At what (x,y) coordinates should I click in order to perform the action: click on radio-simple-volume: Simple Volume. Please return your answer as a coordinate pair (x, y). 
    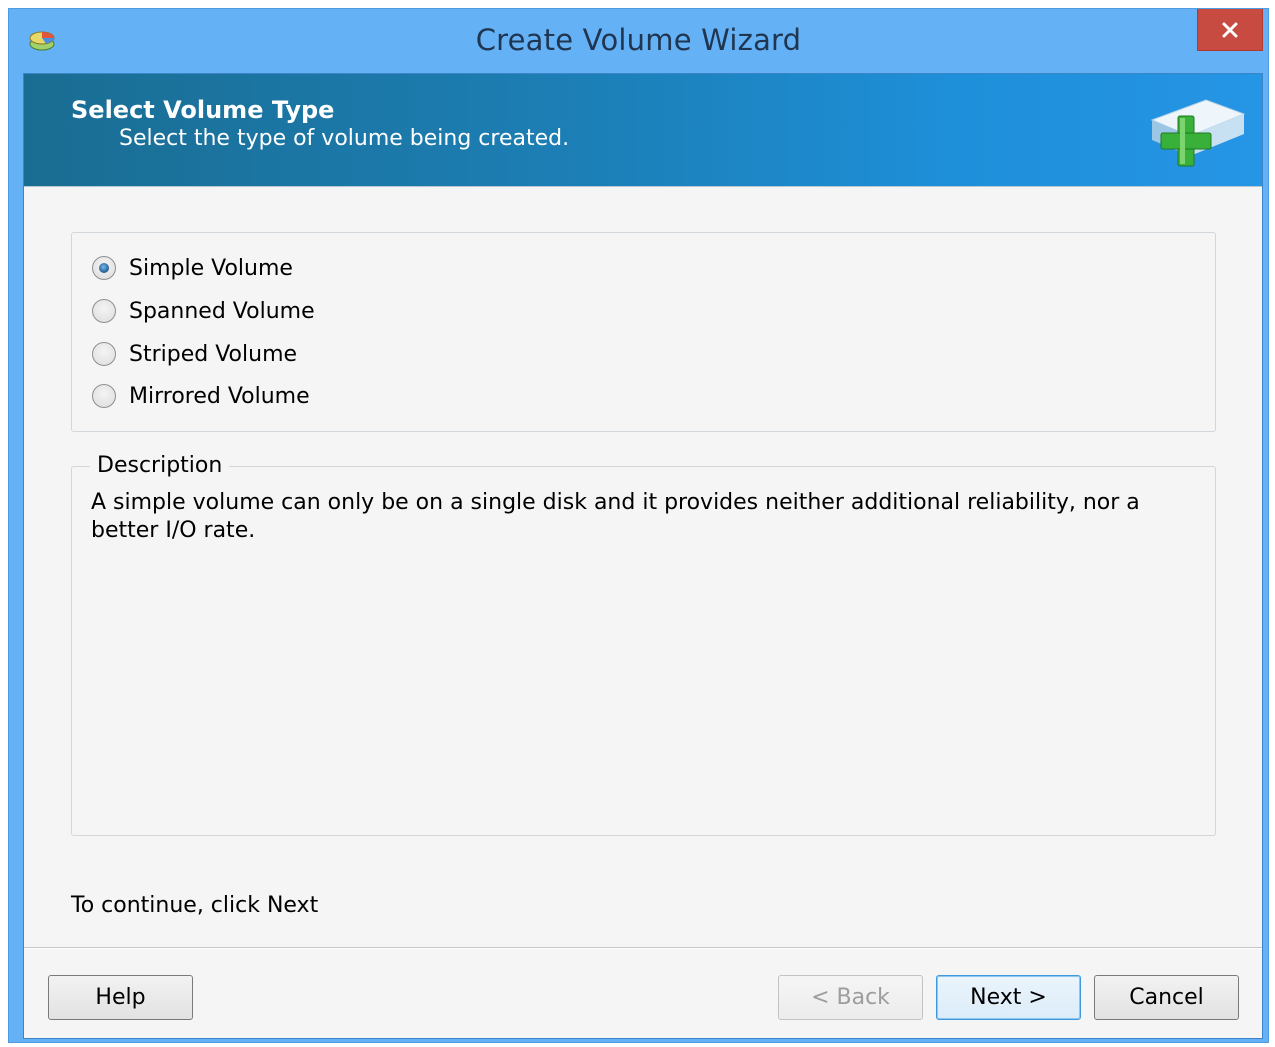
    Looking at the image, I should click on (192, 268).